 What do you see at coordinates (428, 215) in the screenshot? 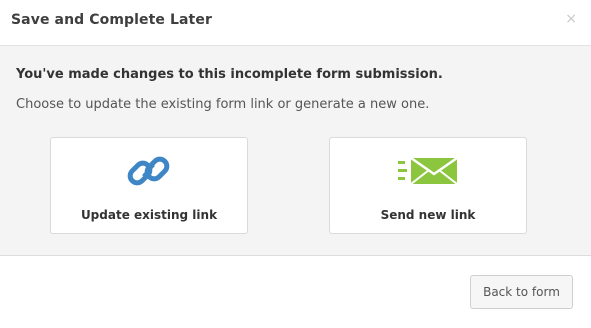
I see `send-new-link-label: Send new link` at bounding box center [428, 215].